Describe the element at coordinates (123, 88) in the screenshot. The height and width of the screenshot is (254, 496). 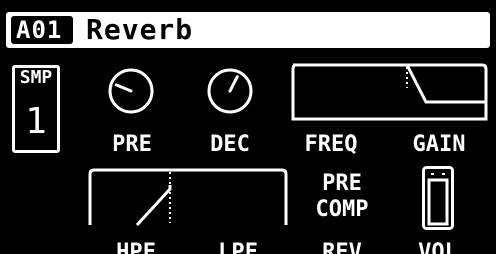
I see `pre-knob-pointer` at that location.